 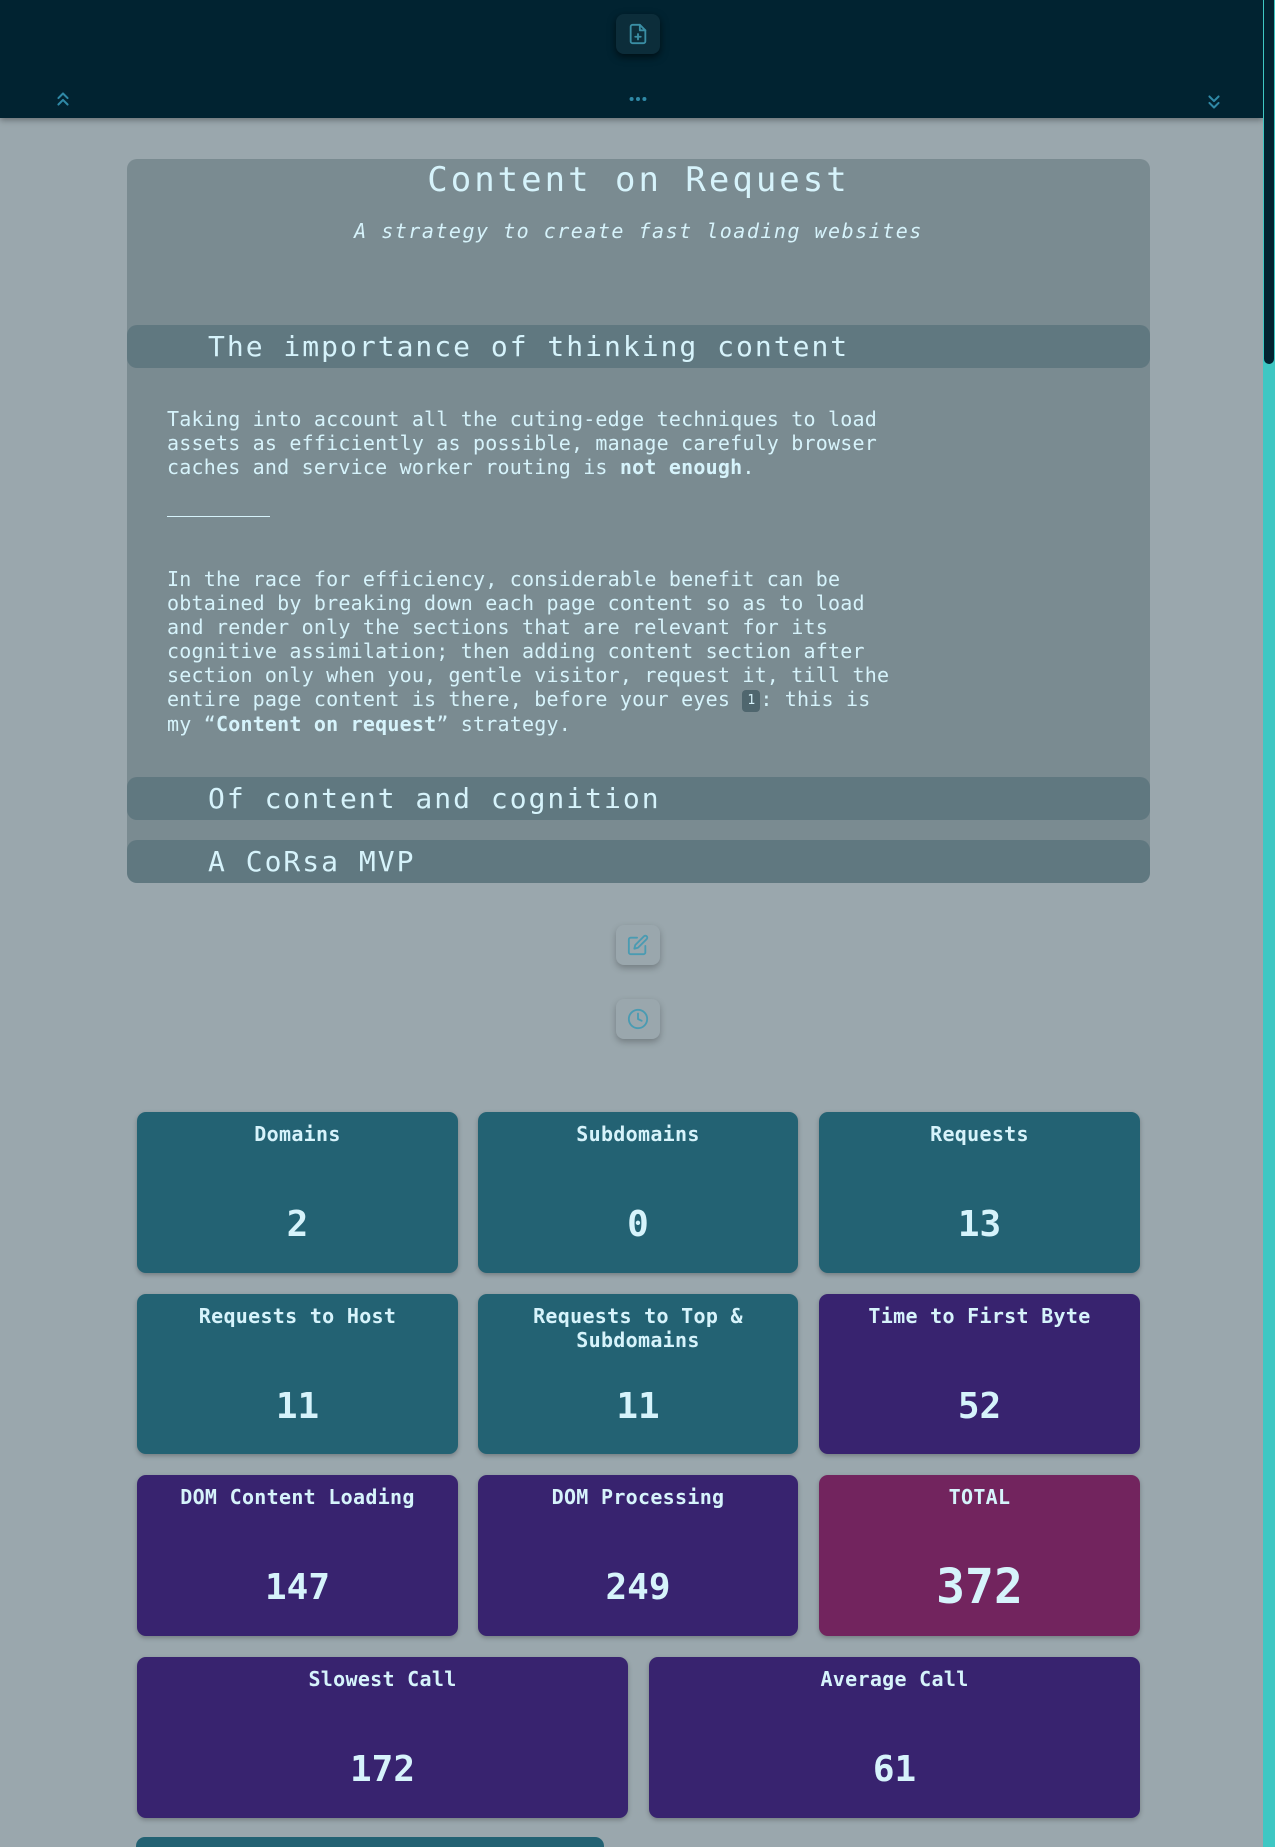 I want to click on metric-value: 249, so click(x=638, y=1587).